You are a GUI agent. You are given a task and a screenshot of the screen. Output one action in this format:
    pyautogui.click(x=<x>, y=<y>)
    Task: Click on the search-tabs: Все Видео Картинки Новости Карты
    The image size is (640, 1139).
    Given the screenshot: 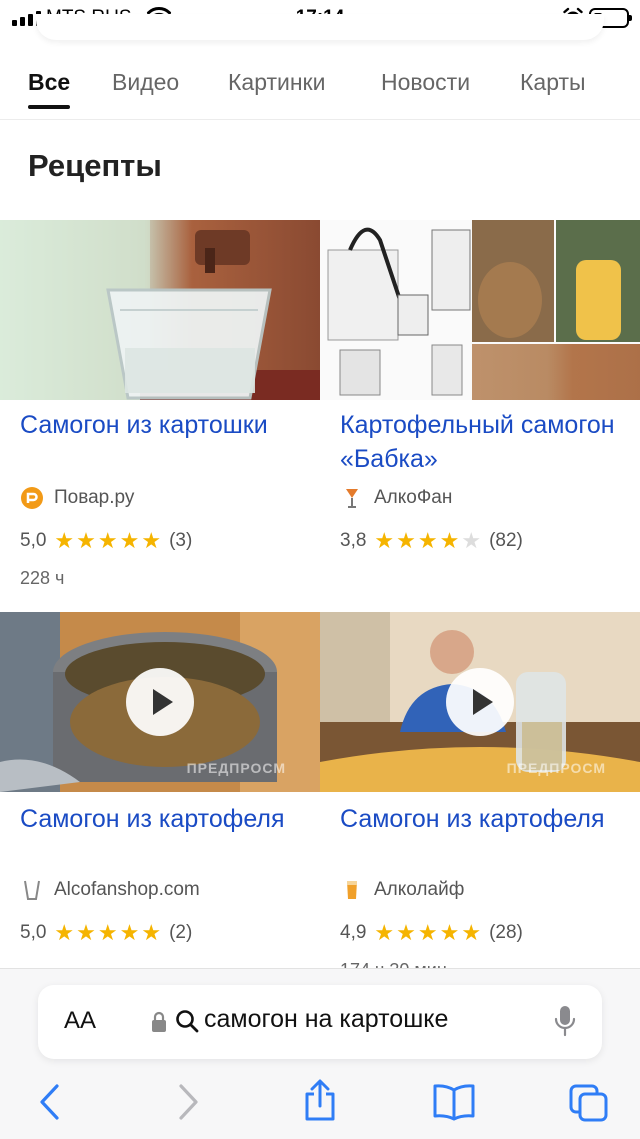 What is the action you would take?
    pyautogui.click(x=320, y=89)
    